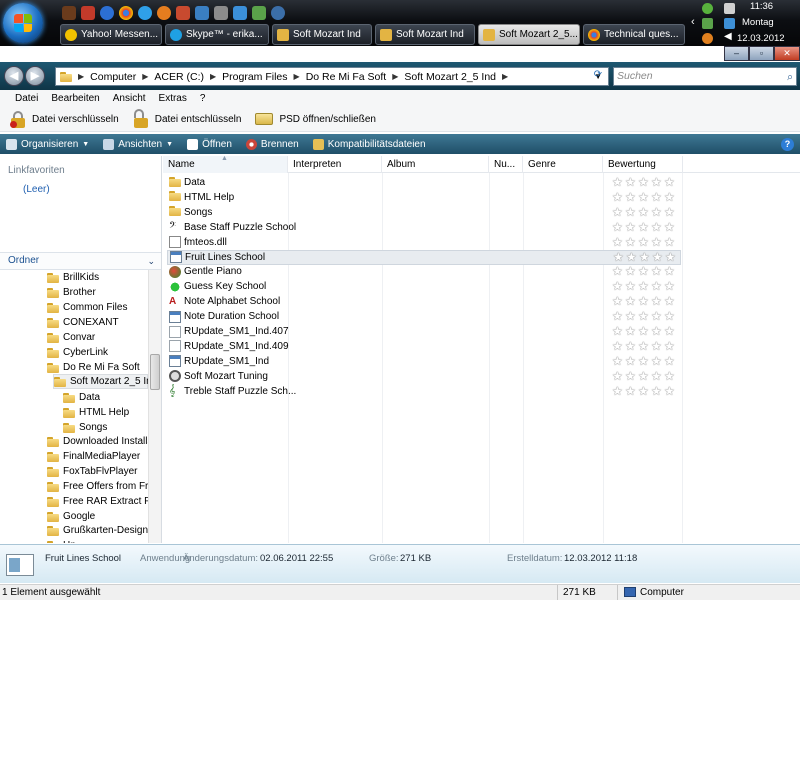  What do you see at coordinates (83, 322) in the screenshot?
I see `tree-item: CONEXANT` at bounding box center [83, 322].